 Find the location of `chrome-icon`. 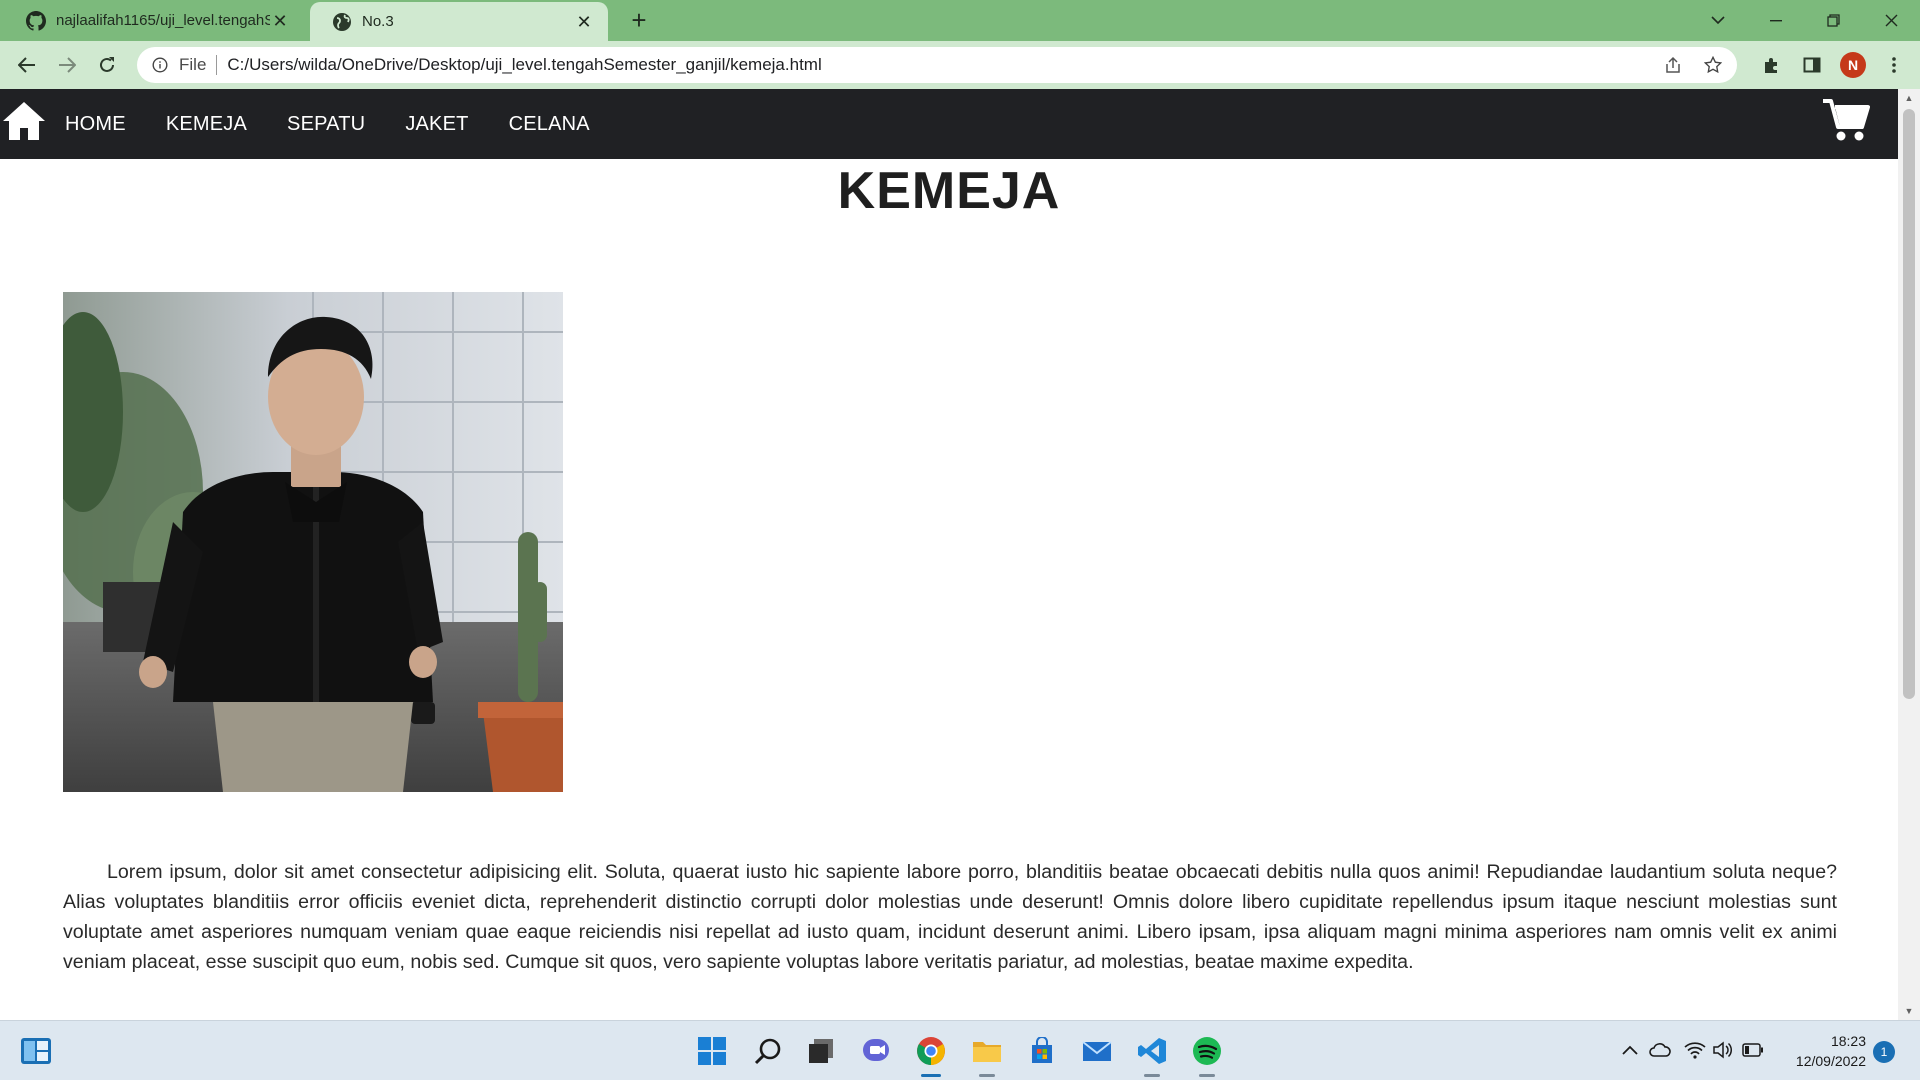

chrome-icon is located at coordinates (931, 1054).